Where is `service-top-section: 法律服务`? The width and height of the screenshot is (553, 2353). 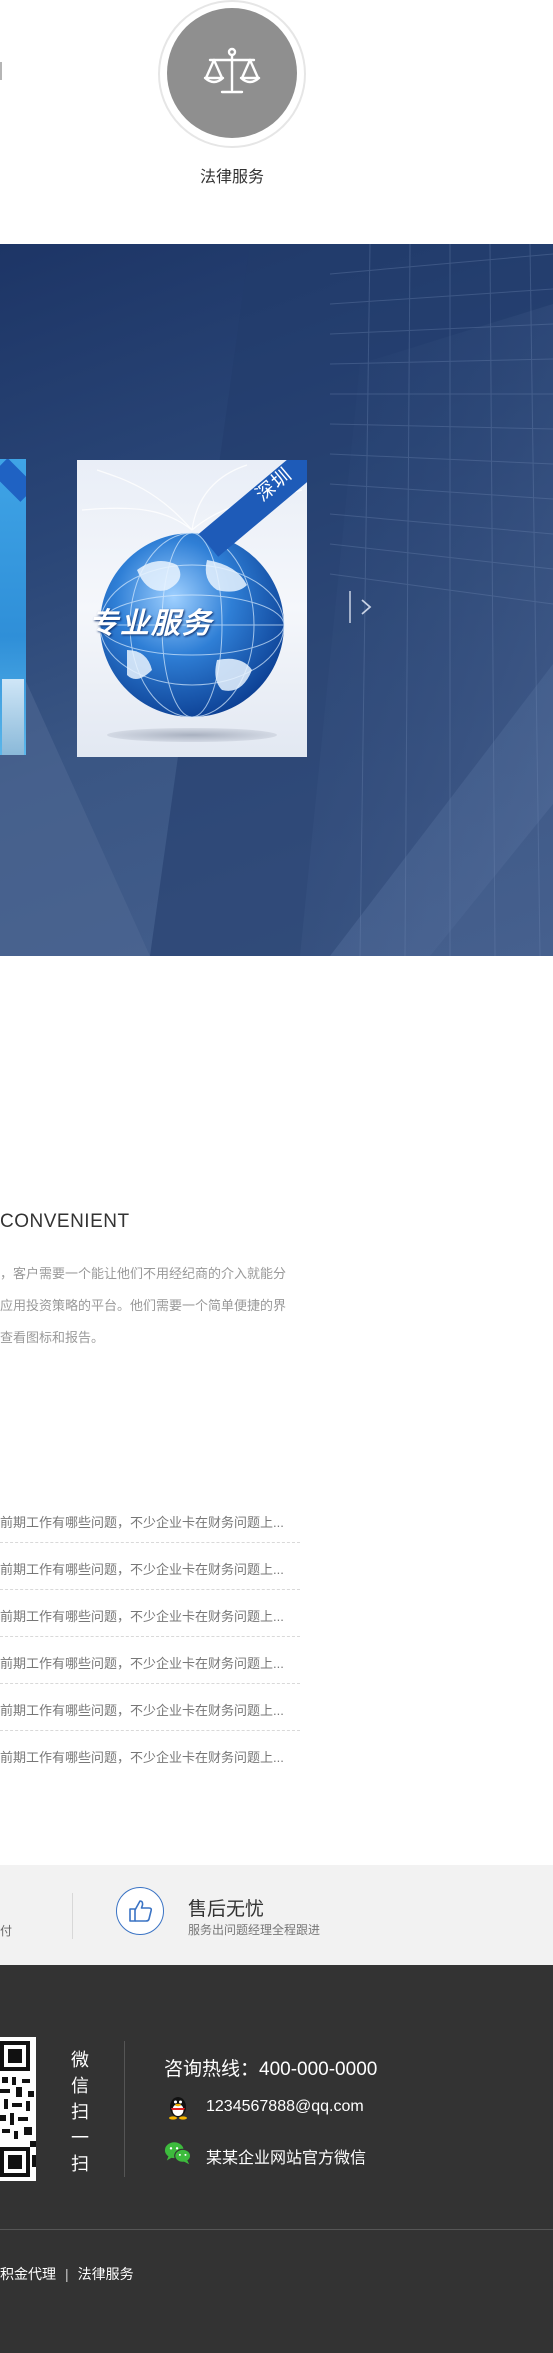
service-top-section: 法律服务 is located at coordinates (276, 122).